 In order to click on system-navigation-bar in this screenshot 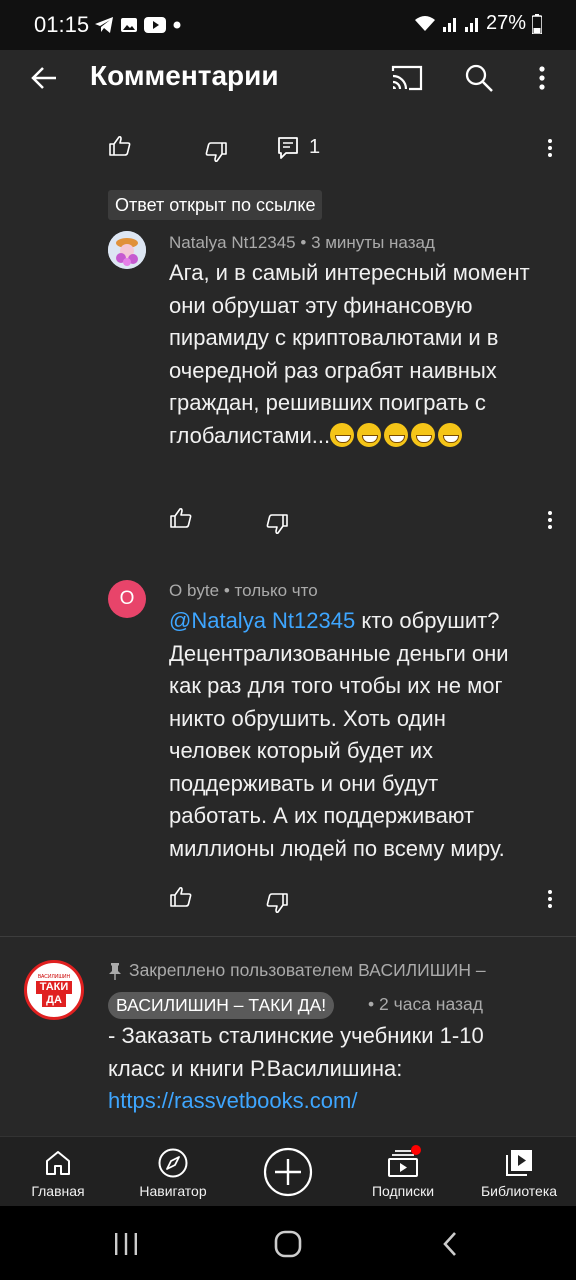, I will do `click(288, 1243)`.